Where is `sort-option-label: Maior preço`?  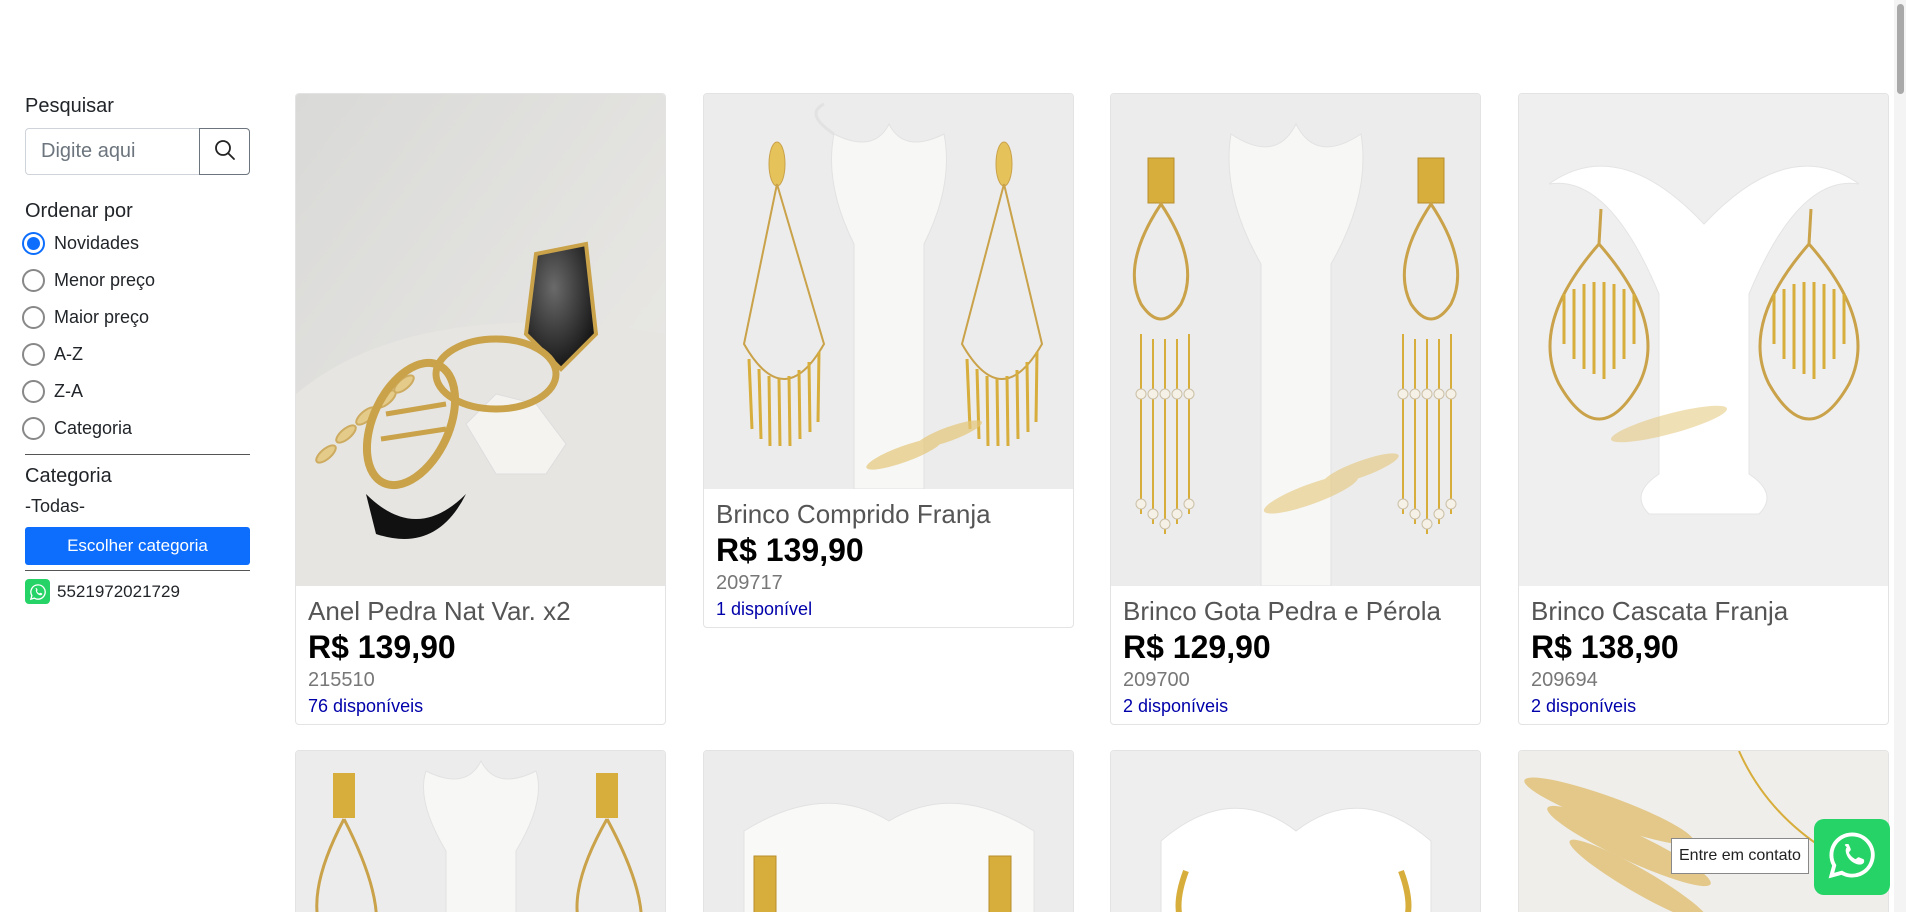 sort-option-label: Maior preço is located at coordinates (102, 317).